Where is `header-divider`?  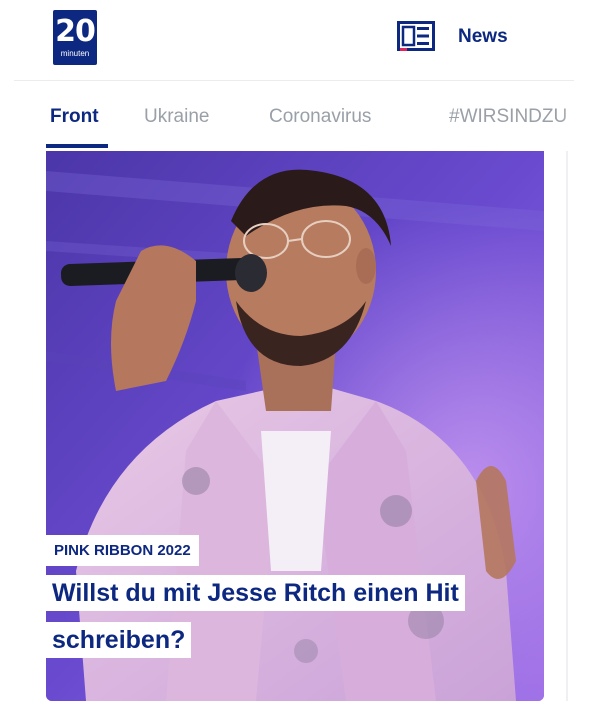 header-divider is located at coordinates (294, 80).